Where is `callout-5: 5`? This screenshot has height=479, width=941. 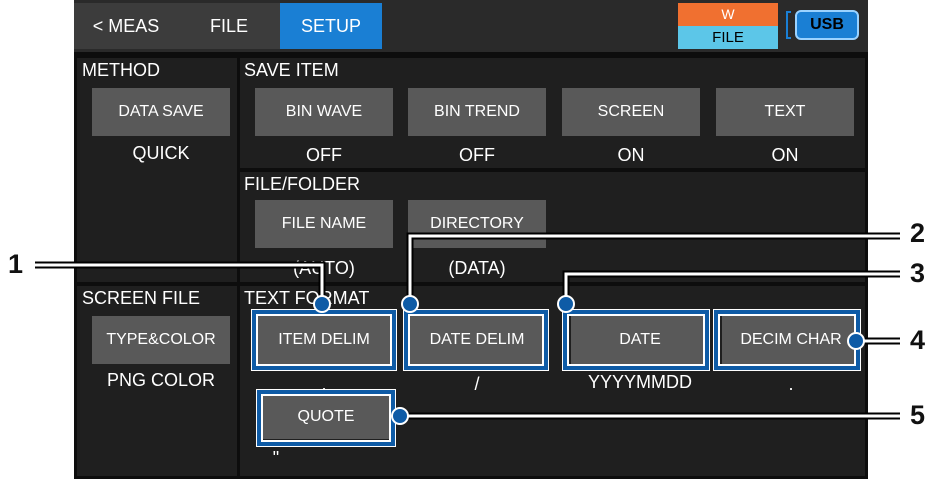 callout-5: 5 is located at coordinates (918, 415).